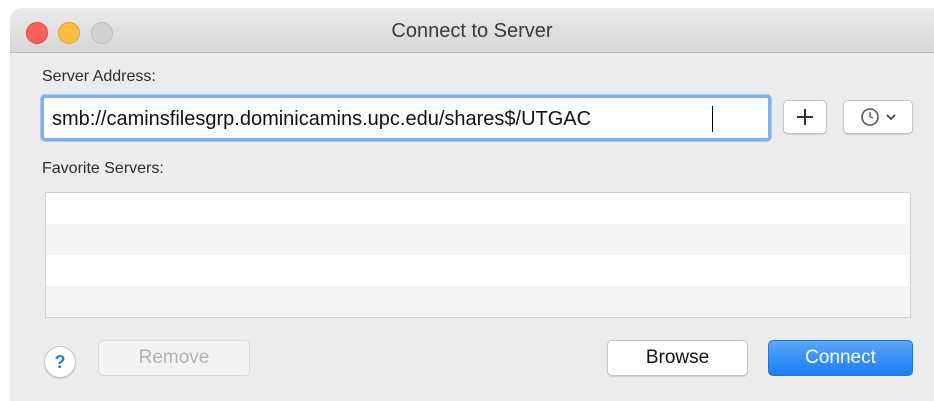 The height and width of the screenshot is (401, 934). I want to click on favorite-servers-label: Favorite Servers:, so click(103, 168).